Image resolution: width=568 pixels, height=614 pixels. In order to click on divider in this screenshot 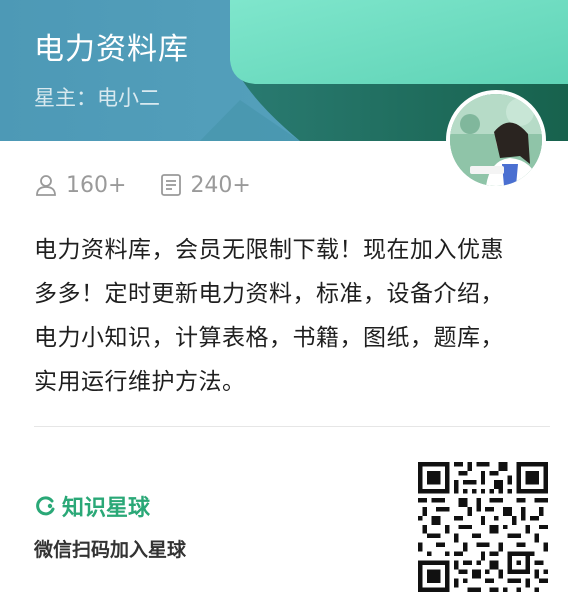, I will do `click(292, 426)`.